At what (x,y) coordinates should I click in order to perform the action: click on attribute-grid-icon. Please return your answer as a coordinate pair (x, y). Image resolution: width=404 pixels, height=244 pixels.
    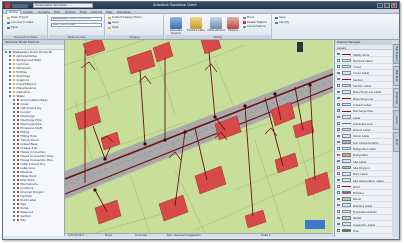
    Looking at the image, I should click on (216, 23).